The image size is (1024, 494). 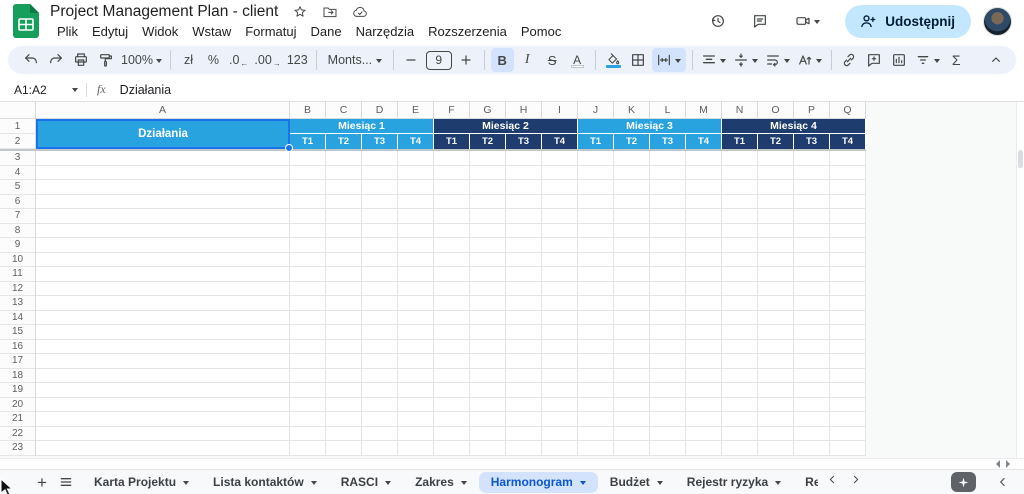 I want to click on account-avatar, so click(x=997, y=21).